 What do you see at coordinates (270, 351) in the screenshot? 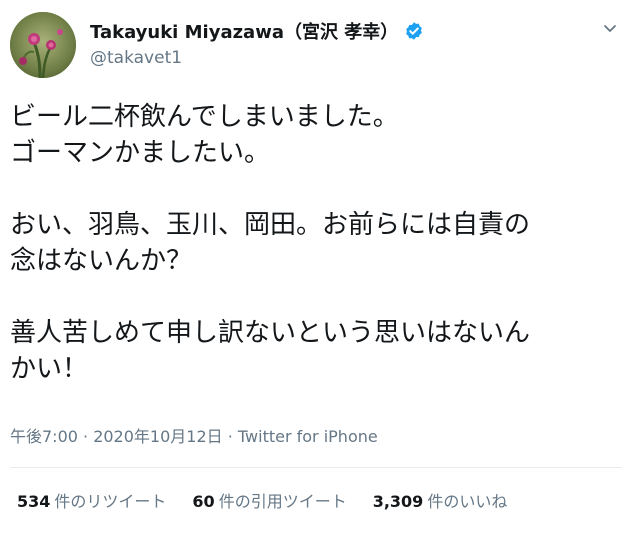
I see `tweet-paragraph: 善人苦しめて申し訳ないという思いはないん かい！` at bounding box center [270, 351].